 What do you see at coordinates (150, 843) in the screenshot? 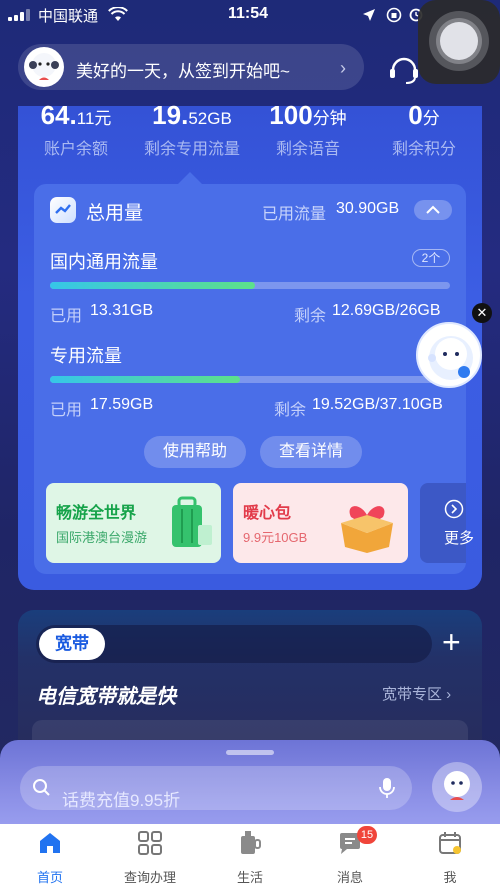
I see `grid-icon` at bounding box center [150, 843].